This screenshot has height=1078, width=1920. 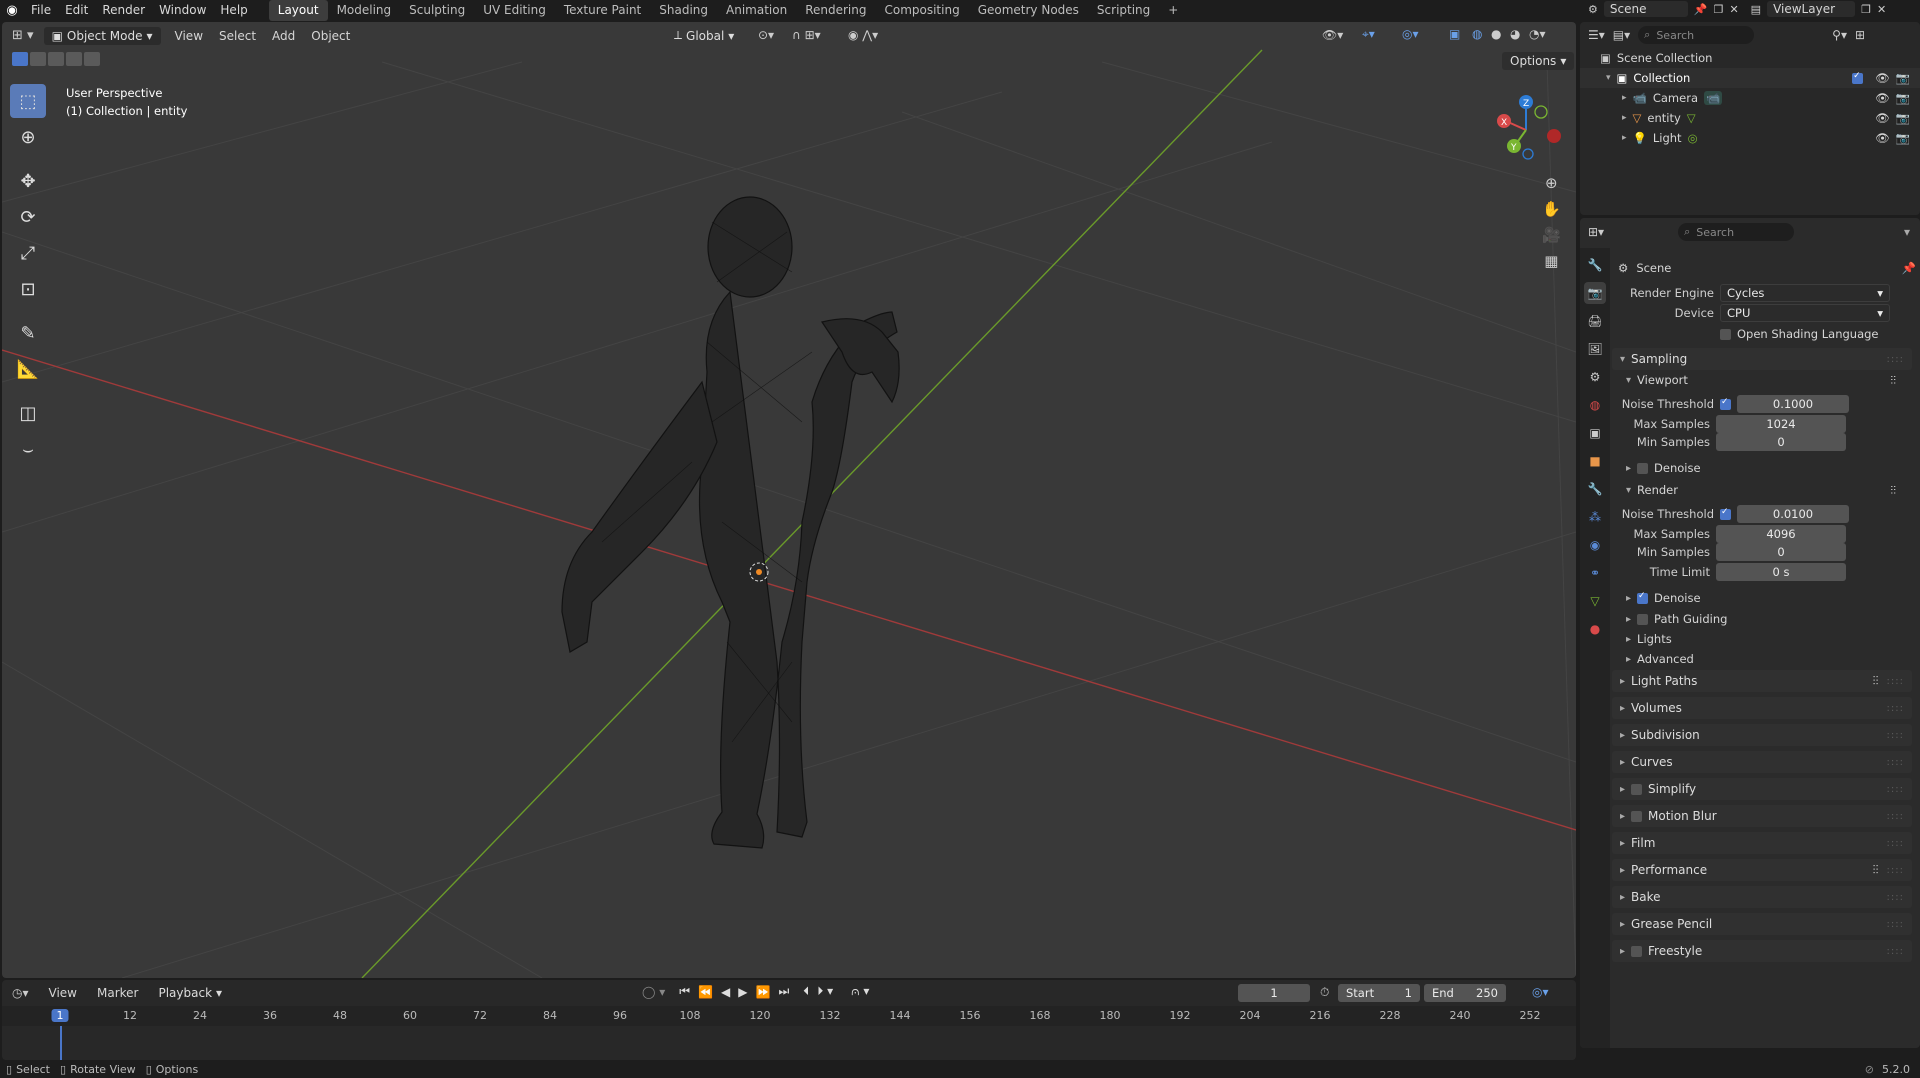 I want to click on menu-object: Object, so click(x=330, y=36).